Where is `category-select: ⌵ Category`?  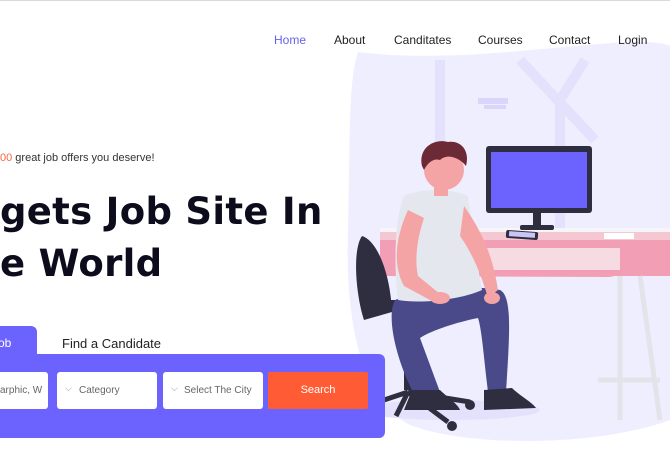 category-select: ⌵ Category is located at coordinates (107, 390).